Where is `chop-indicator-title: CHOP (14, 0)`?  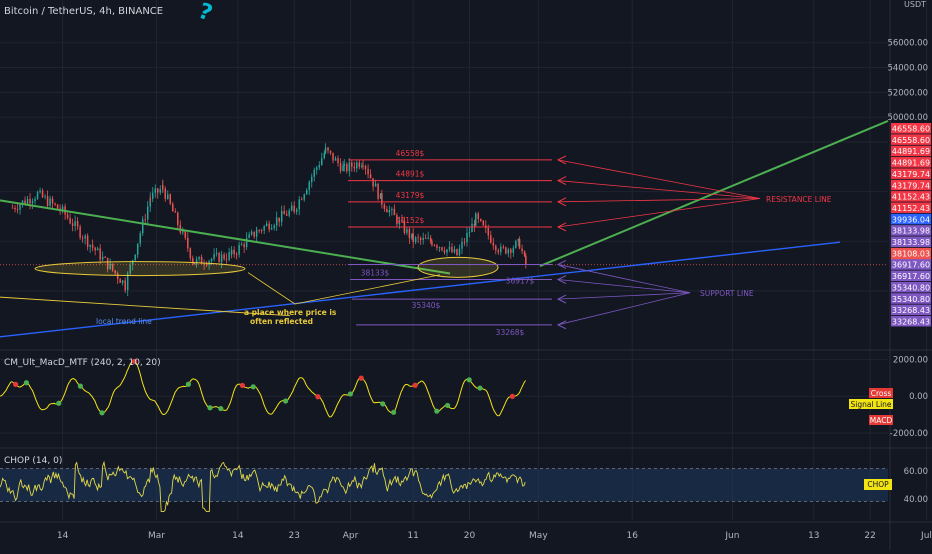
chop-indicator-title: CHOP (14, 0) is located at coordinates (33, 461).